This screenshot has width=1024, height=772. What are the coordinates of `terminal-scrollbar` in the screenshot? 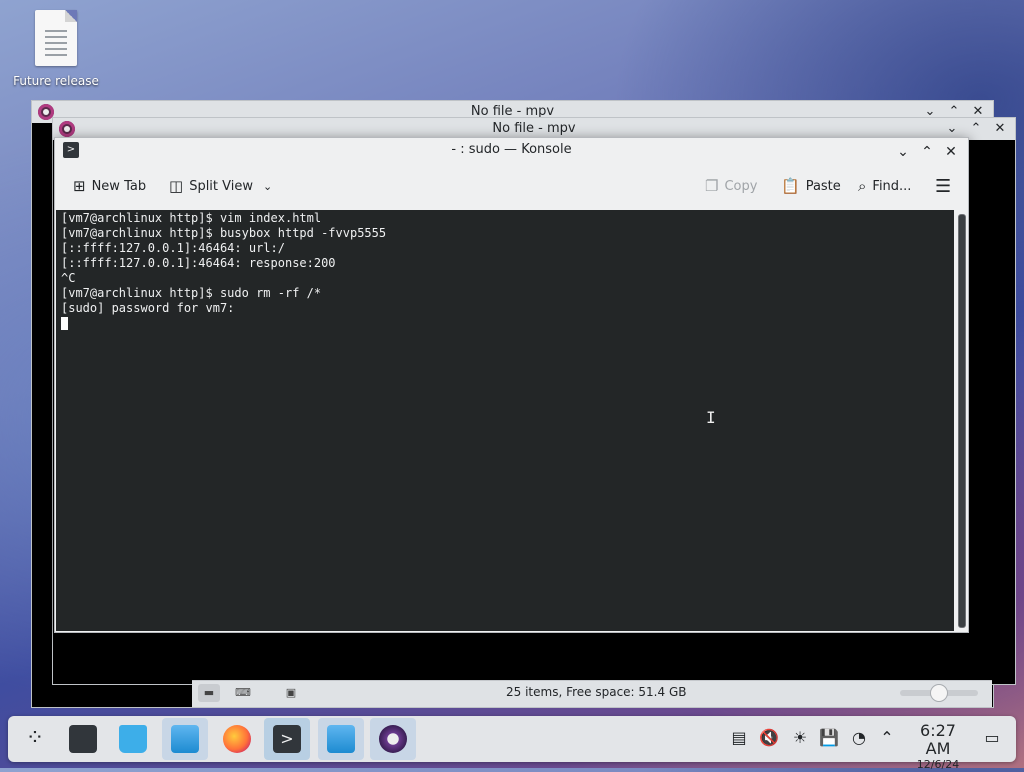 It's located at (962, 421).